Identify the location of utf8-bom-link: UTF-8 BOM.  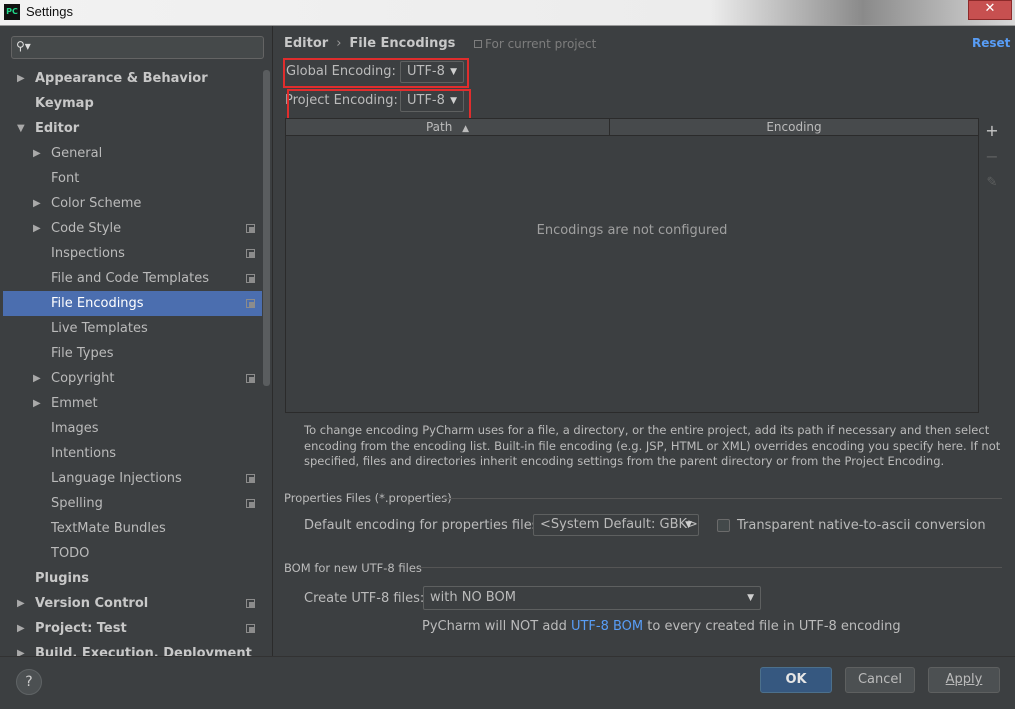
(607, 626).